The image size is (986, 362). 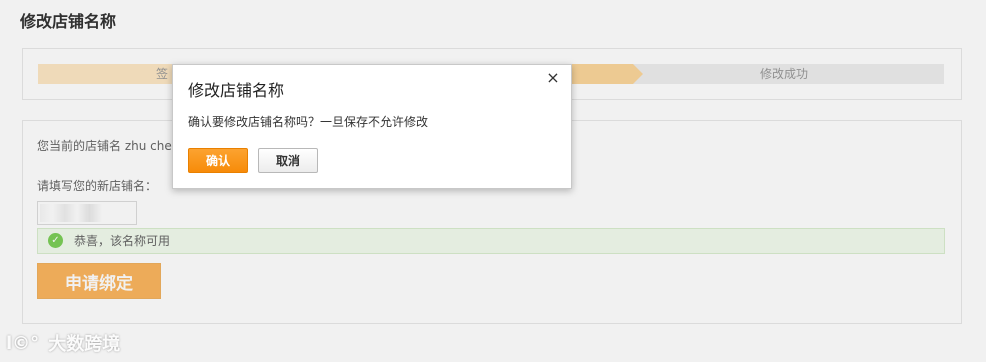 I want to click on confirm-button: 确认, so click(x=218, y=160).